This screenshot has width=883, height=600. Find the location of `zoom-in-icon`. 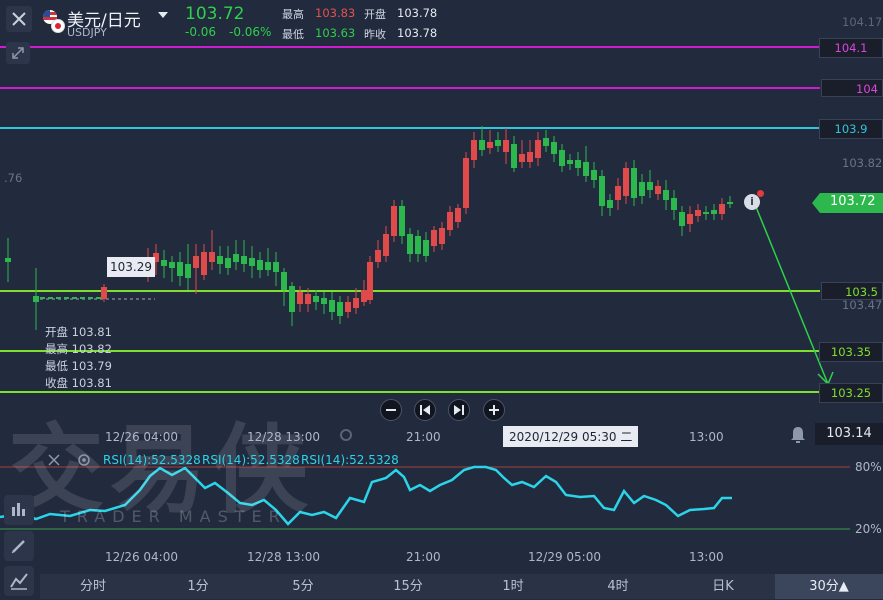

zoom-in-icon is located at coordinates (494, 410).